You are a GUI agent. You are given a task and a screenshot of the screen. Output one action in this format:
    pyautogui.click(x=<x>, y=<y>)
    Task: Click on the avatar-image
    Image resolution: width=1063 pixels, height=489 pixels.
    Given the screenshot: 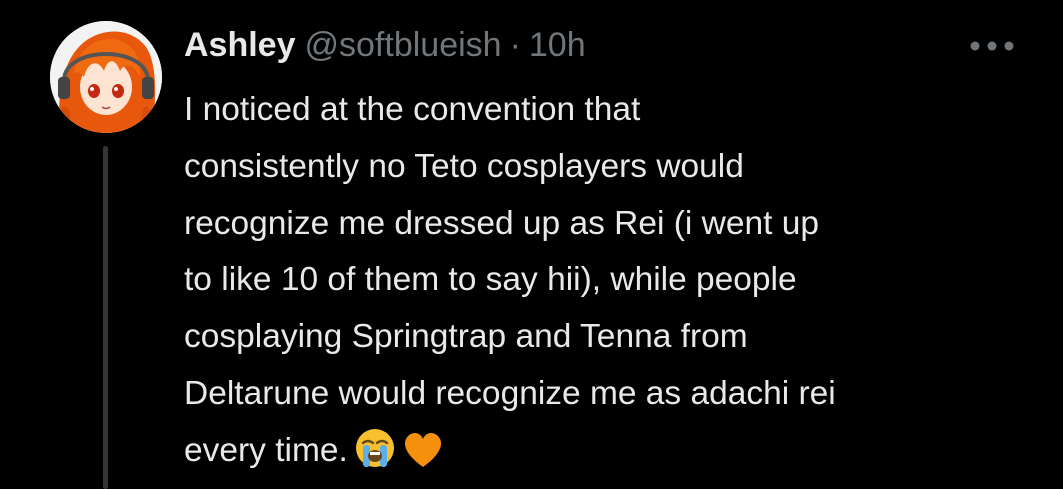 What is the action you would take?
    pyautogui.click(x=106, y=77)
    